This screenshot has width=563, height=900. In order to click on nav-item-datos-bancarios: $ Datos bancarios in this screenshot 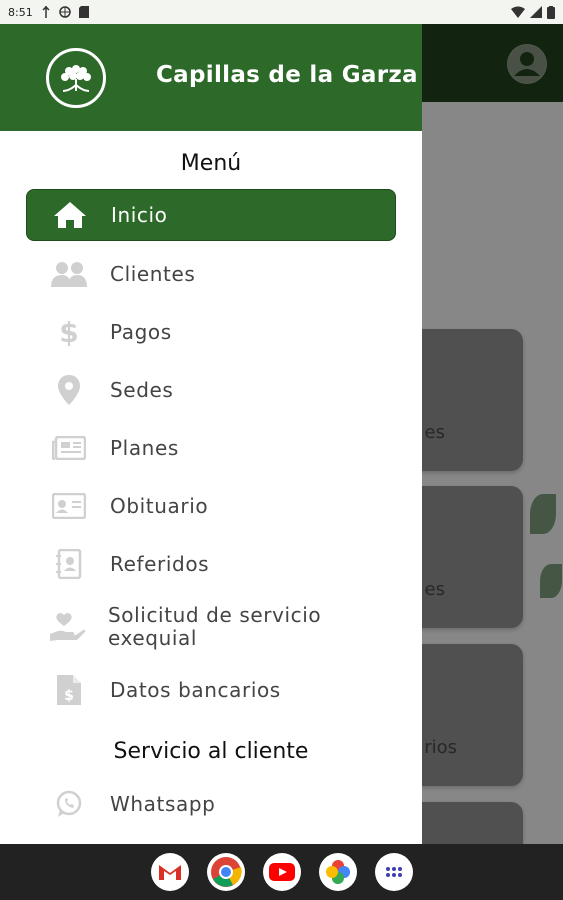, I will do `click(211, 690)`.